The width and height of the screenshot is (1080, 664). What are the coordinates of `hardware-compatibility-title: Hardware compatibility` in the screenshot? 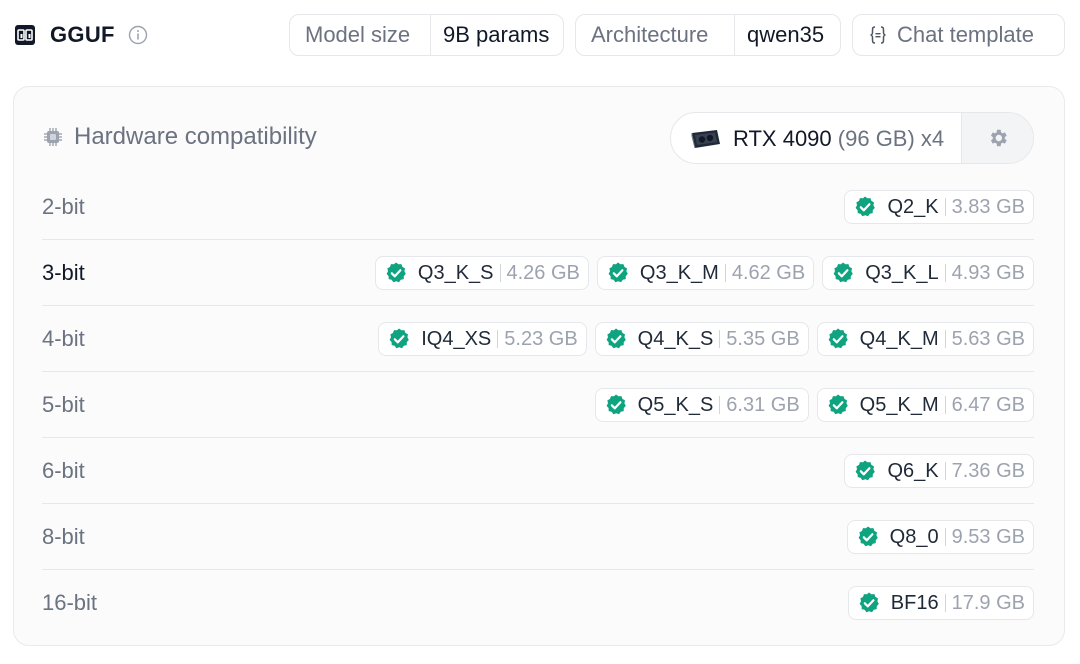 It's located at (195, 136).